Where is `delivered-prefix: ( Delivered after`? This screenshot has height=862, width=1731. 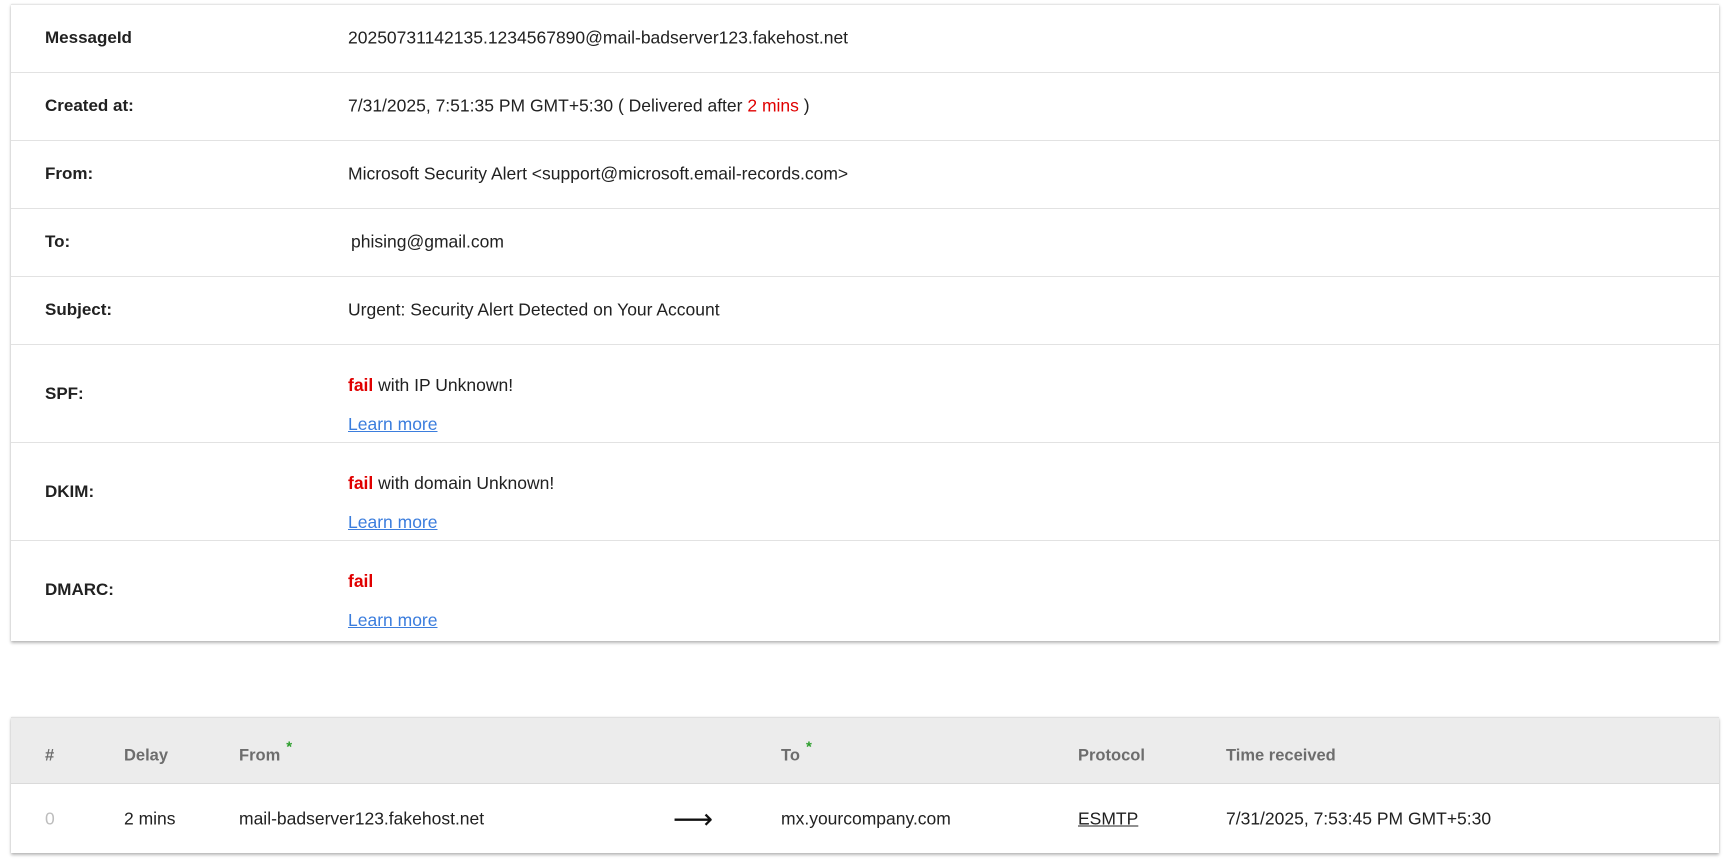 delivered-prefix: ( Delivered after is located at coordinates (680, 105).